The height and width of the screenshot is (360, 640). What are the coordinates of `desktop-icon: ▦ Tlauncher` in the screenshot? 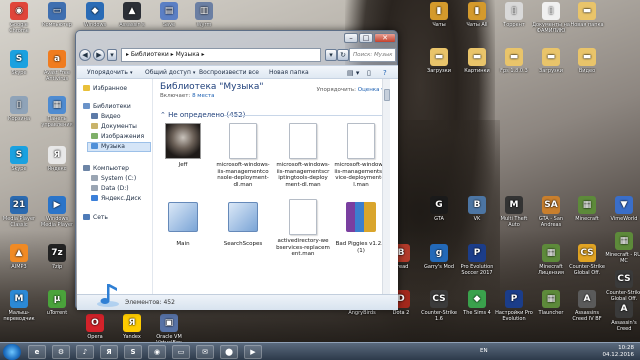 It's located at (551, 303).